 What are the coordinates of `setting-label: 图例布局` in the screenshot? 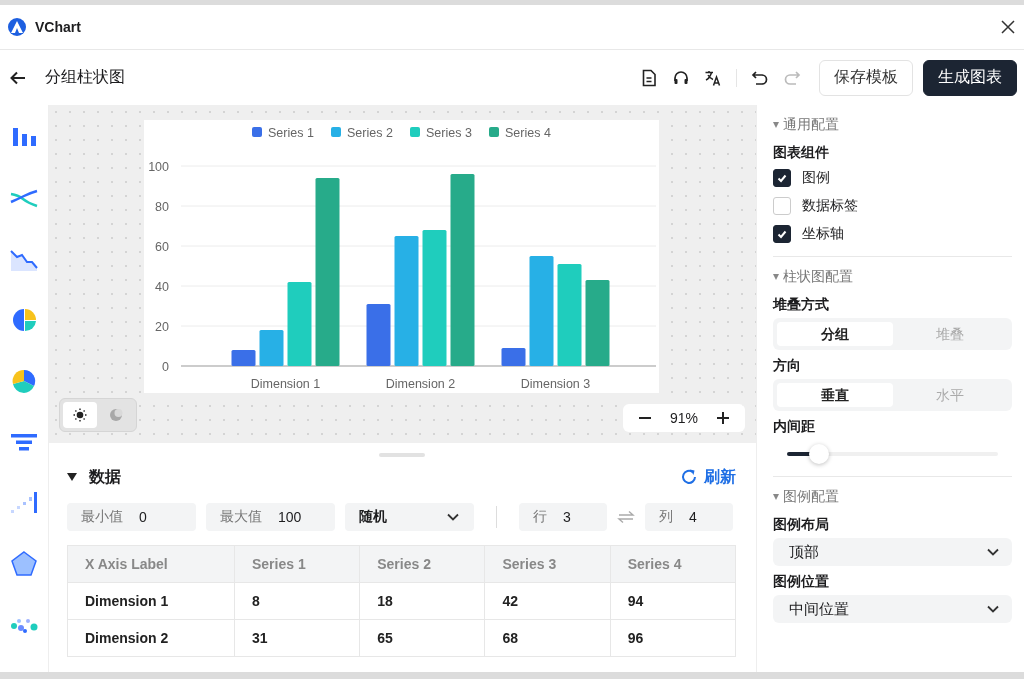 It's located at (801, 525).